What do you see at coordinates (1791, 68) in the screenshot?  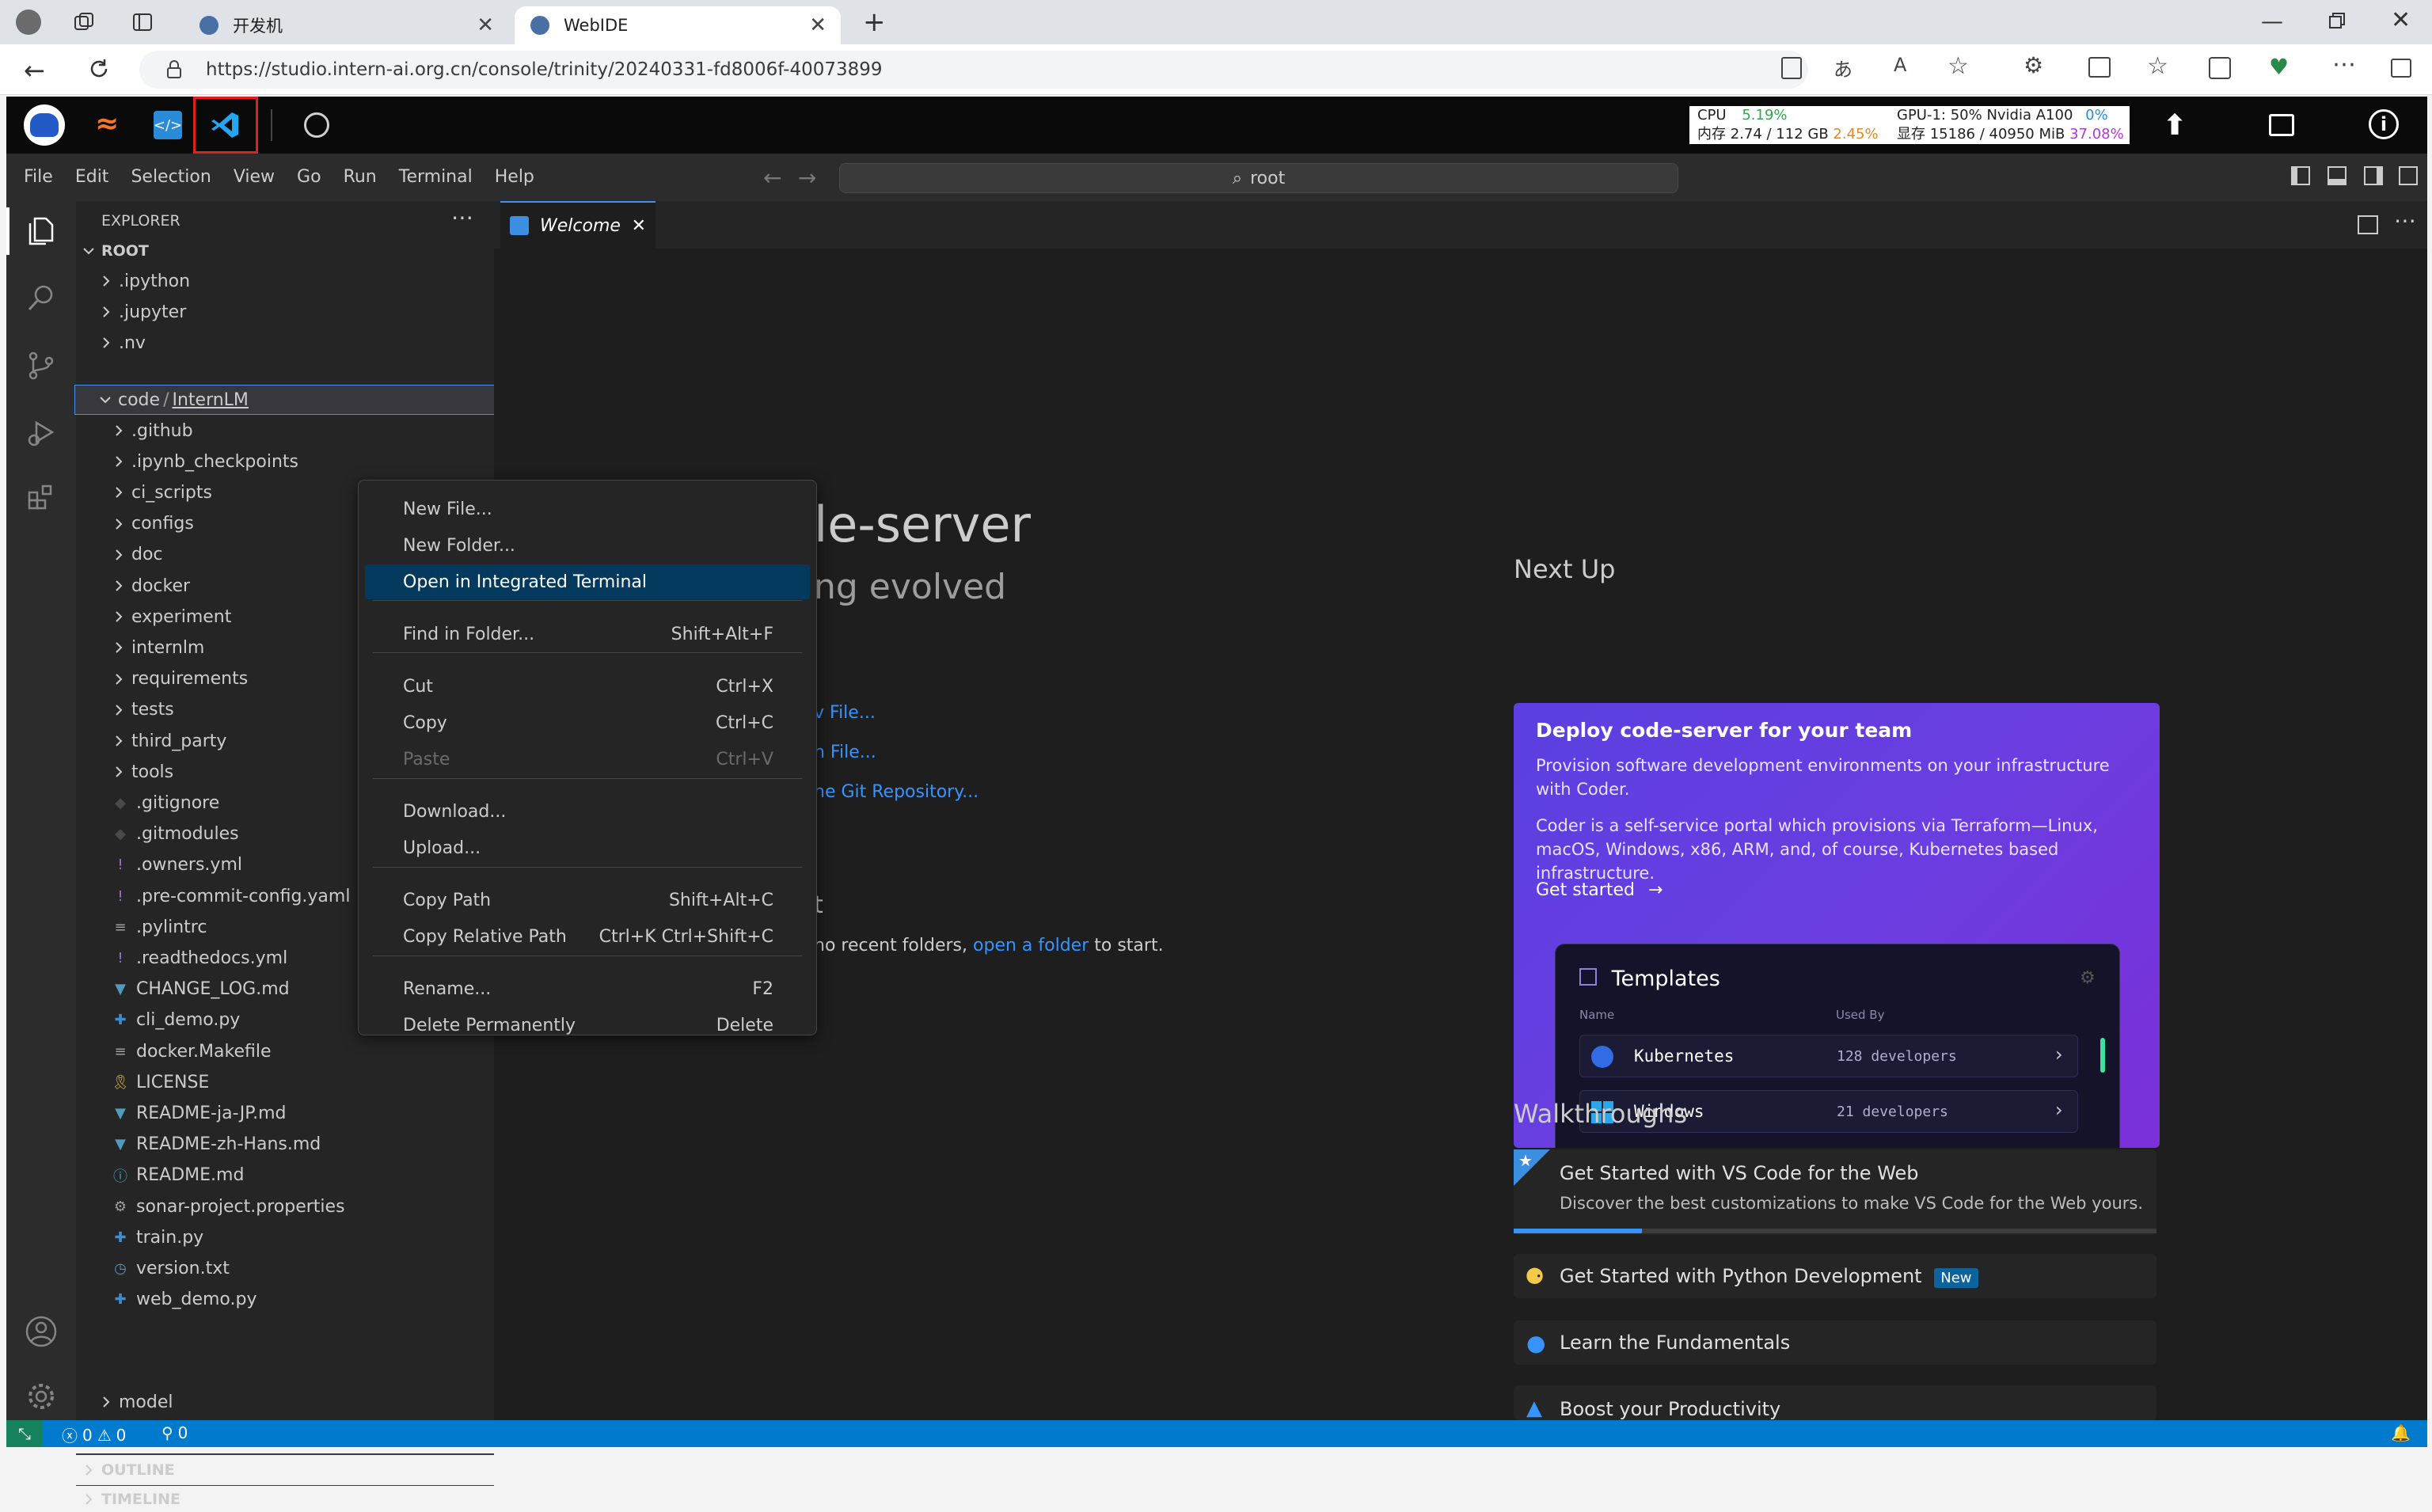 I see `reader-icon` at bounding box center [1791, 68].